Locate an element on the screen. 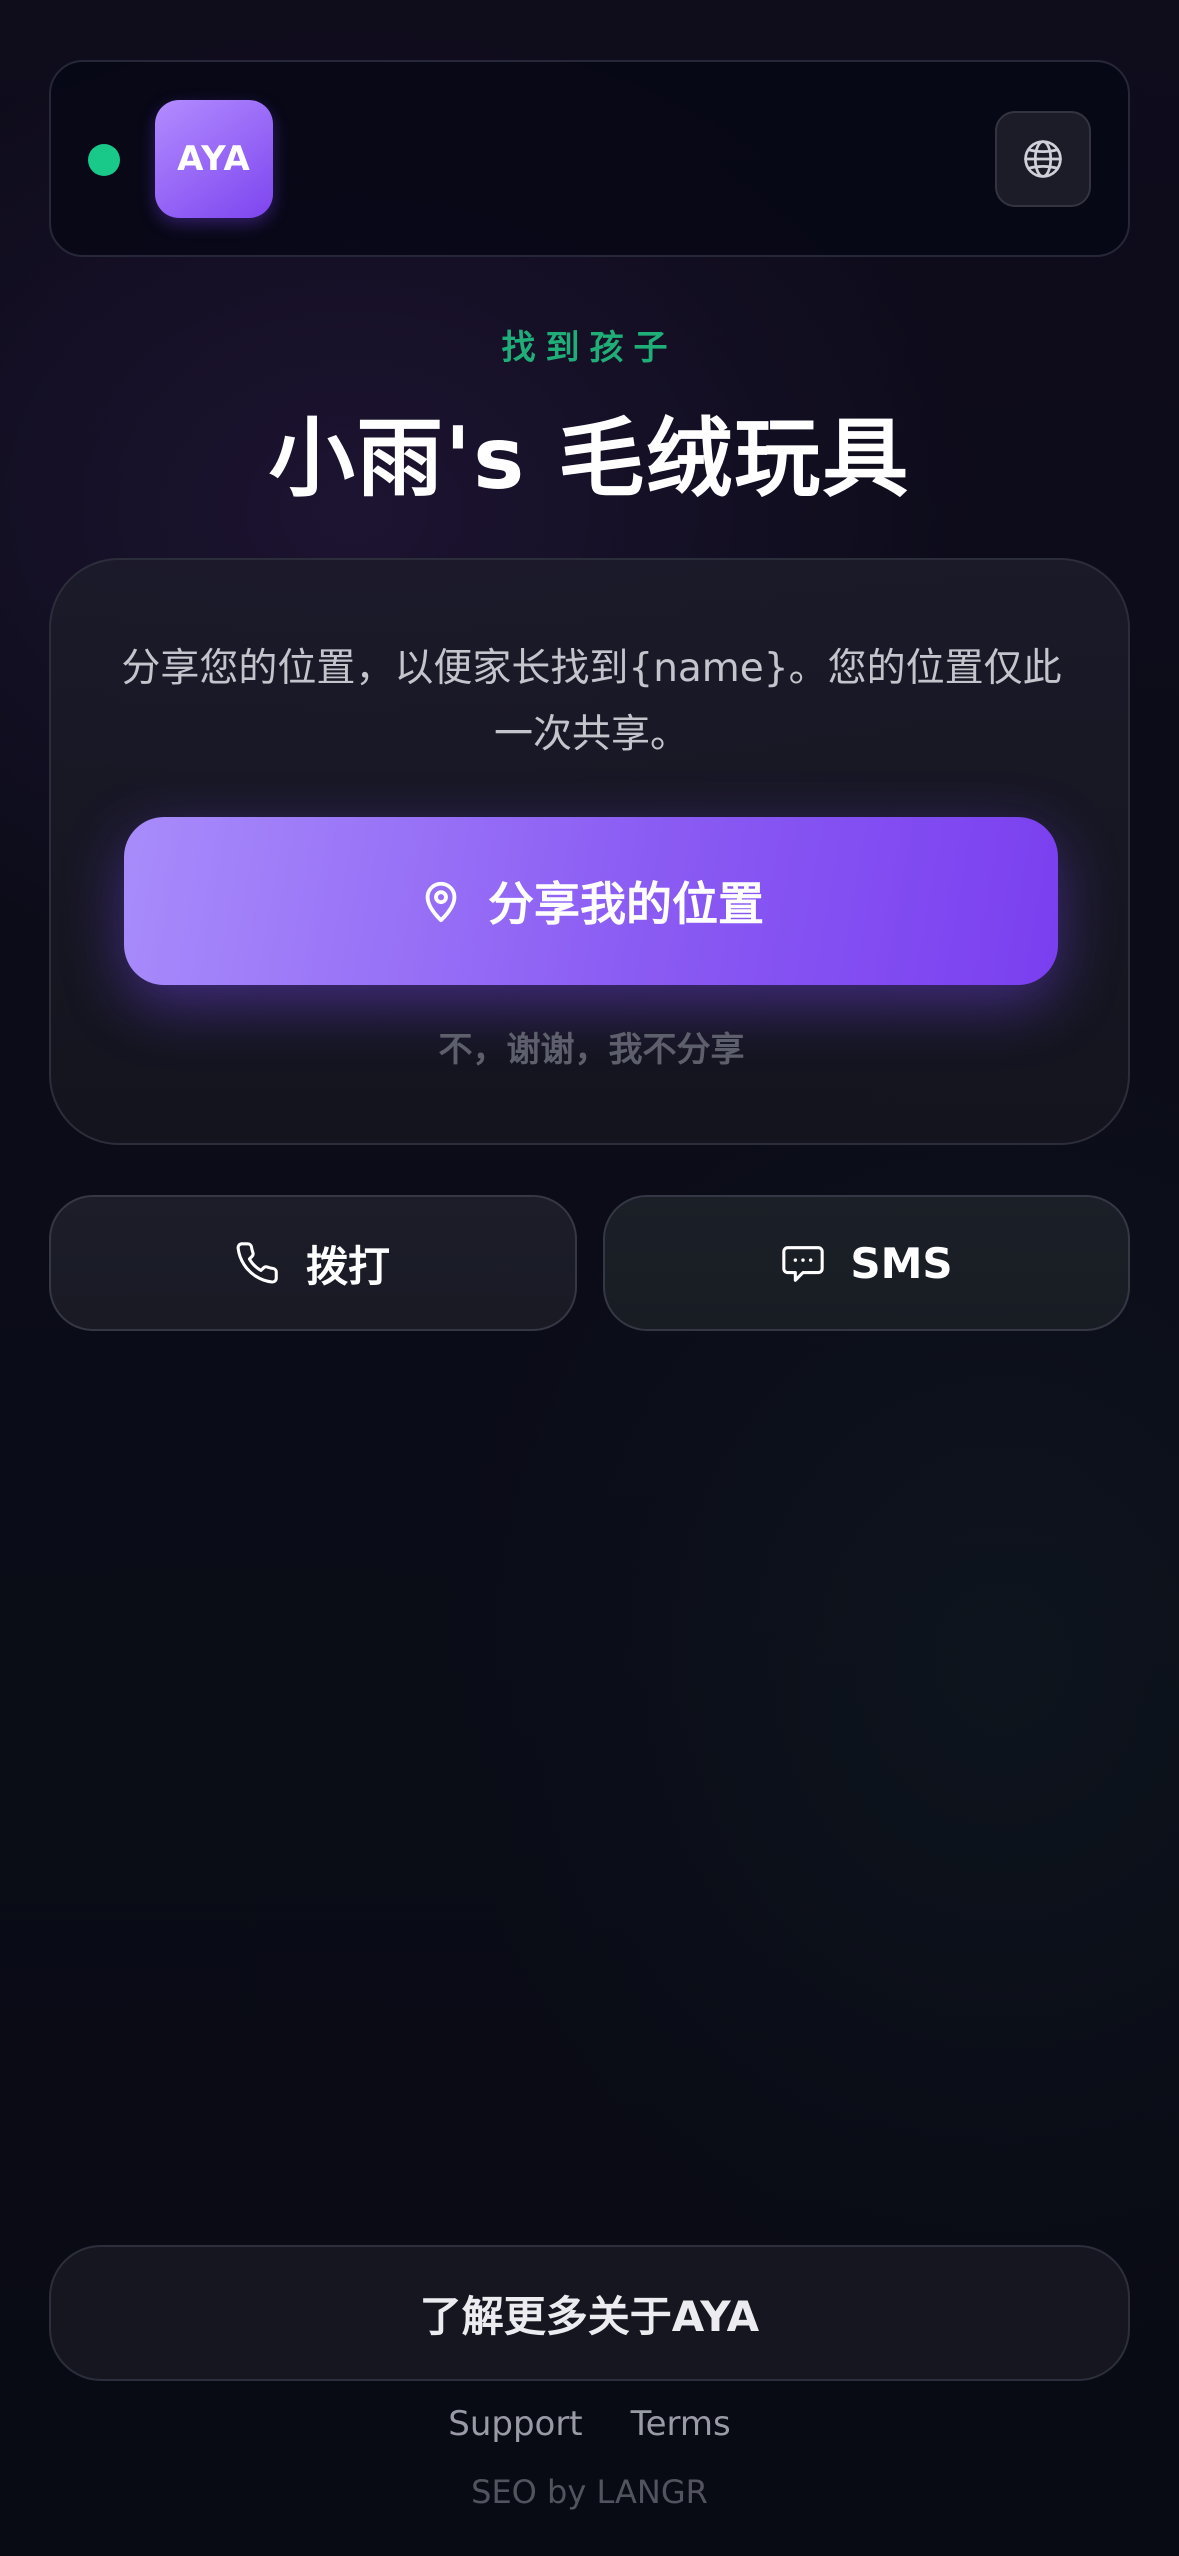  sms-button: SMS is located at coordinates (866, 1263).